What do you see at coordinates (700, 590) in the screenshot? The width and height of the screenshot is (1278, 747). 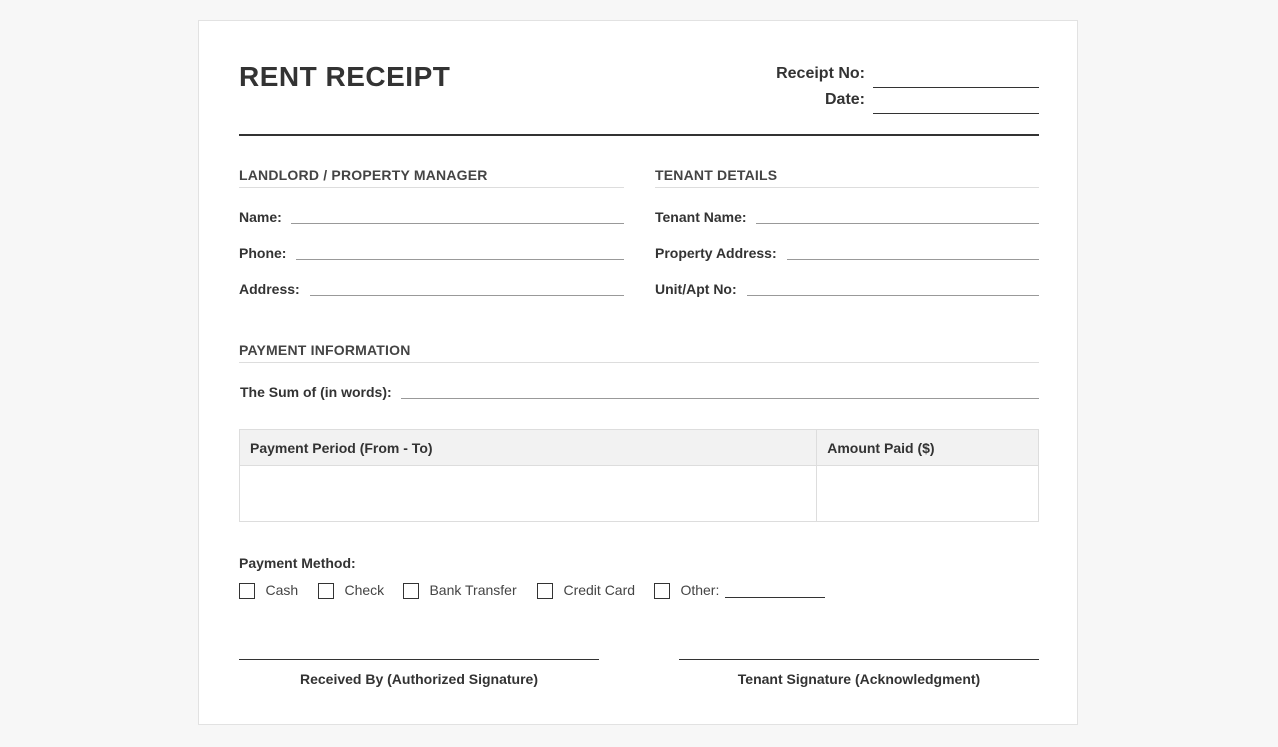 I see `other-label: Other:` at bounding box center [700, 590].